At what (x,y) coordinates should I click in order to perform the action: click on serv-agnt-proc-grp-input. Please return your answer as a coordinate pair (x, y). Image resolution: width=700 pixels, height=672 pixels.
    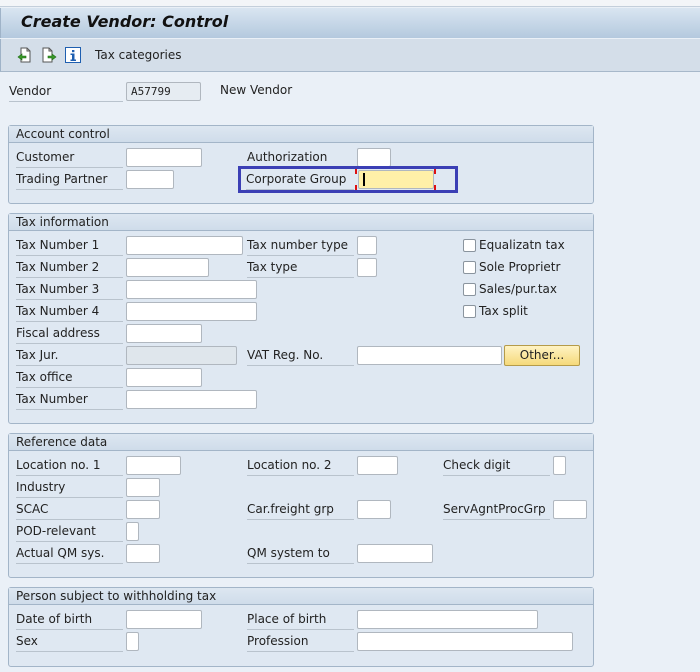
    Looking at the image, I should click on (570, 509).